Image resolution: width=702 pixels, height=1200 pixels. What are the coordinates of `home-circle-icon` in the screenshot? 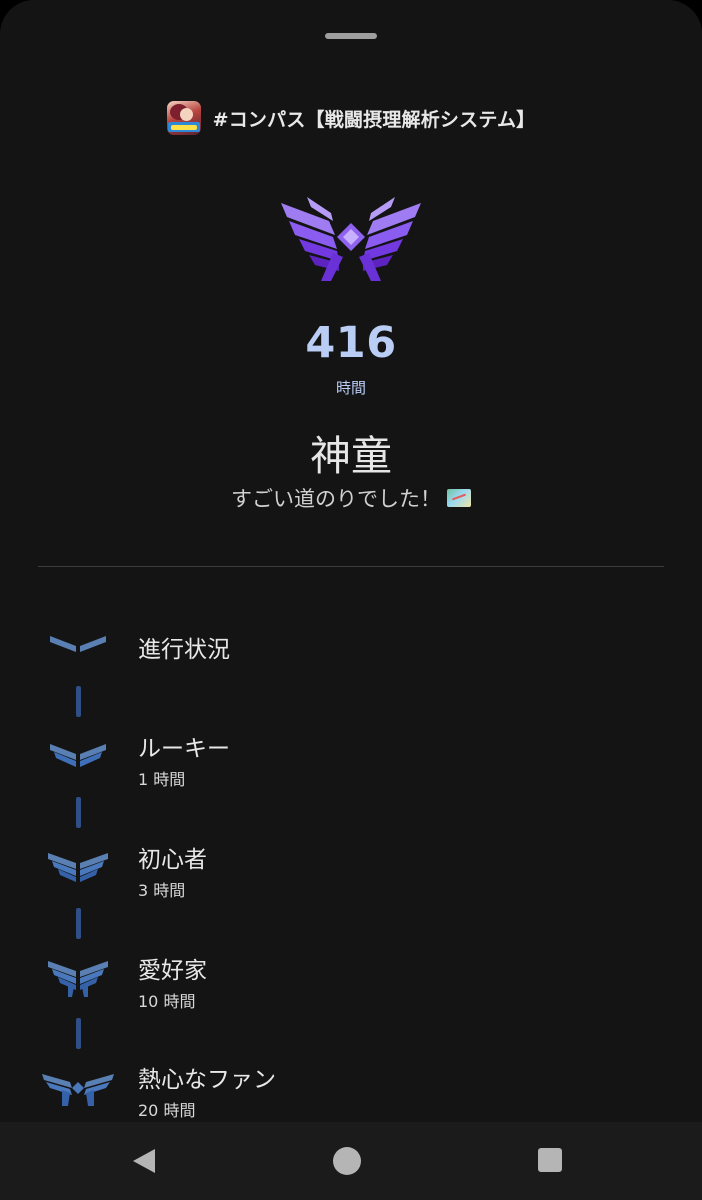 It's located at (347, 1161).